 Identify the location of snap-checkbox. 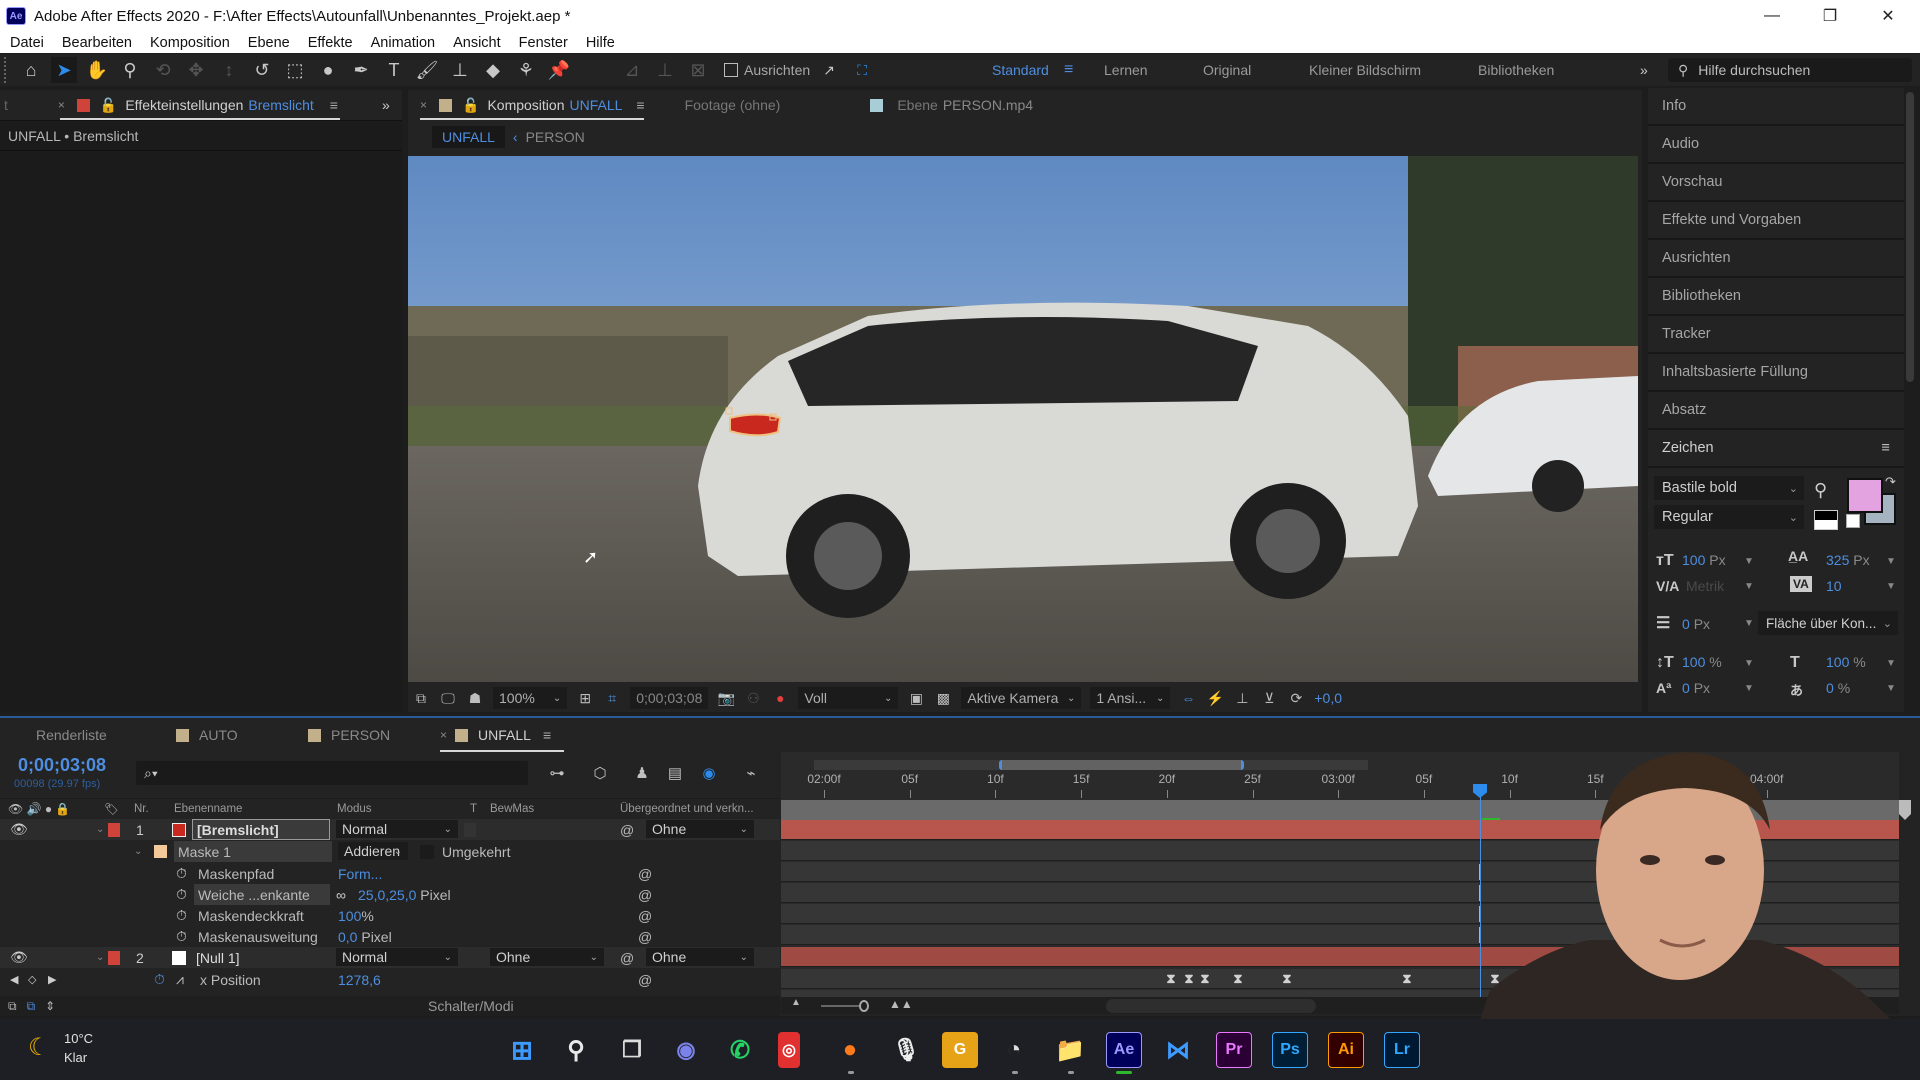
(731, 70).